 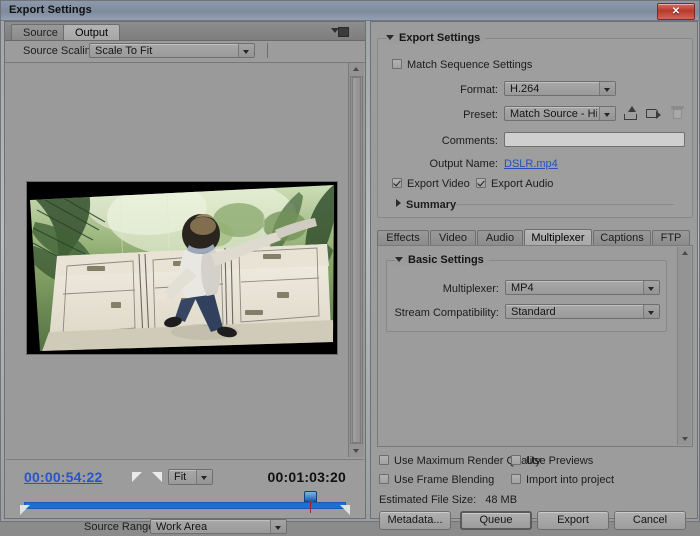 I want to click on source-range-combo: Work Area, so click(x=218, y=526).